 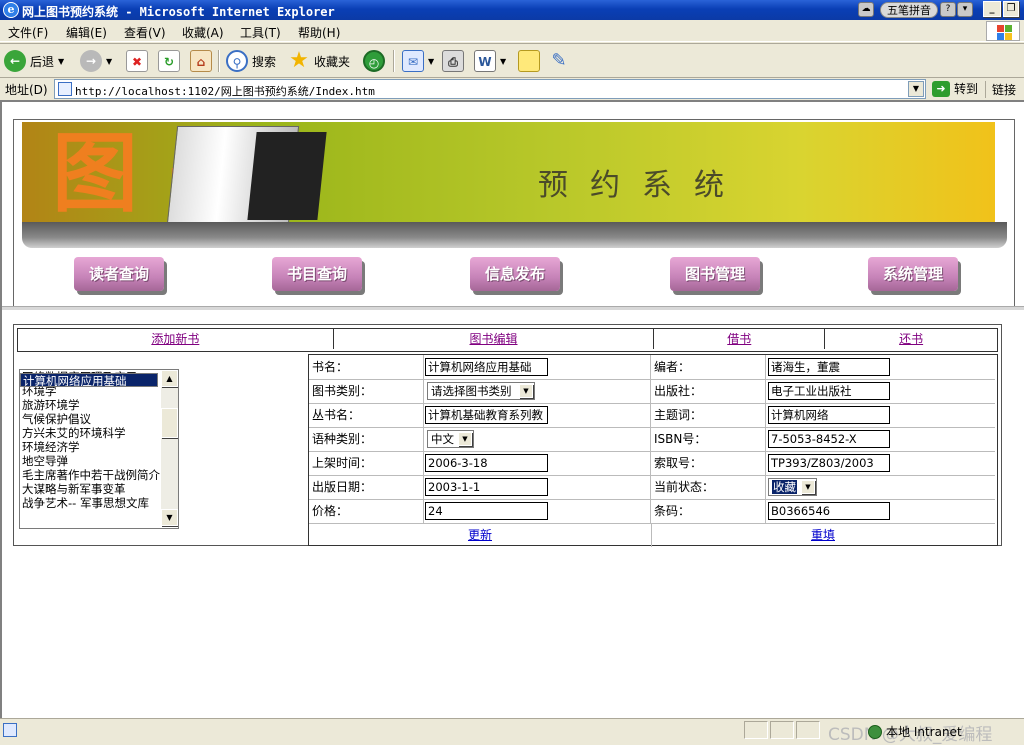 What do you see at coordinates (90, 489) in the screenshot?
I see `list-item: 大谋略与新军事变革` at bounding box center [90, 489].